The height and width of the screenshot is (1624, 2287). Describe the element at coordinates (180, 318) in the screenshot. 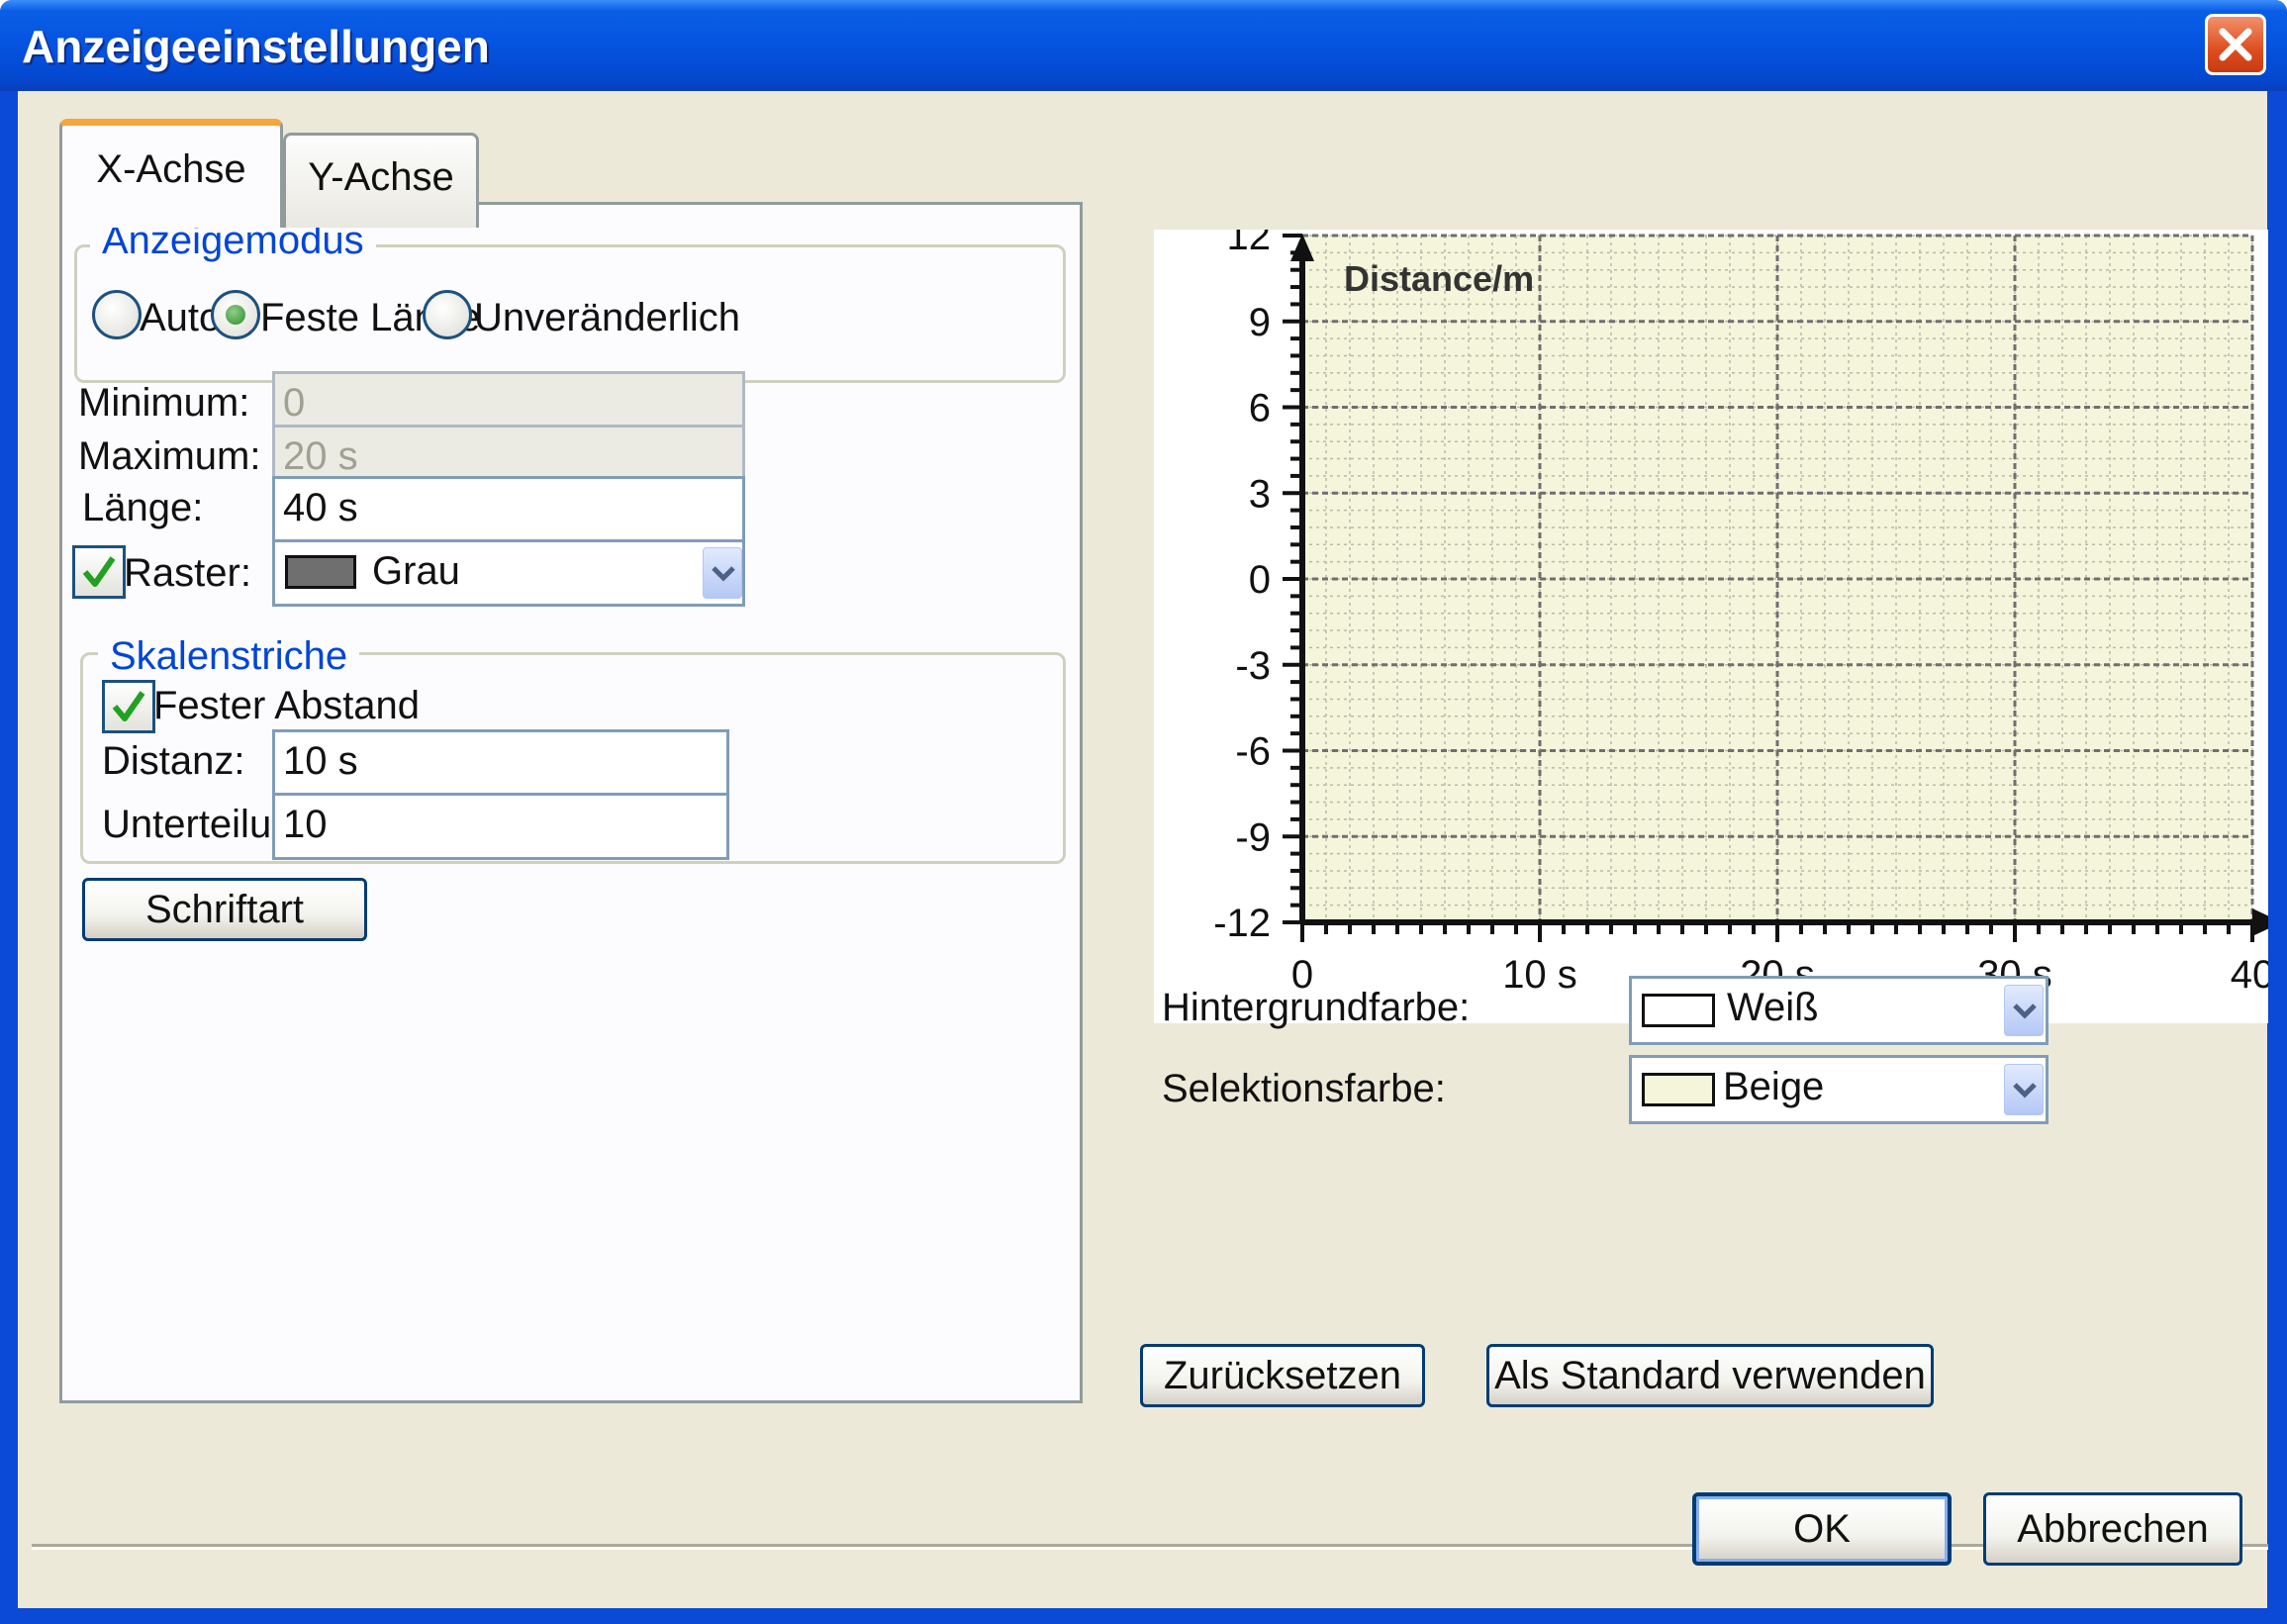

I see `radio-auto-label: Auto` at that location.